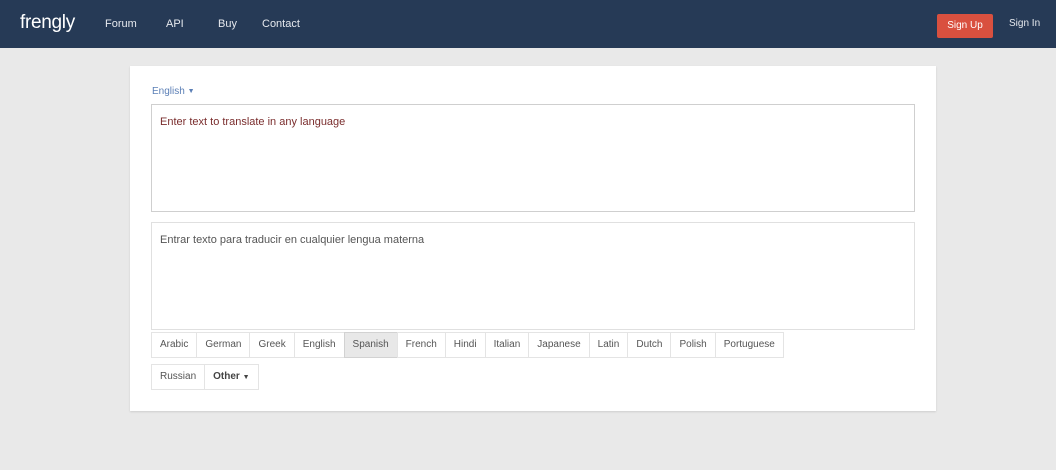 The height and width of the screenshot is (470, 1056). Describe the element at coordinates (223, 345) in the screenshot. I see `lang-tab-german: German` at that location.